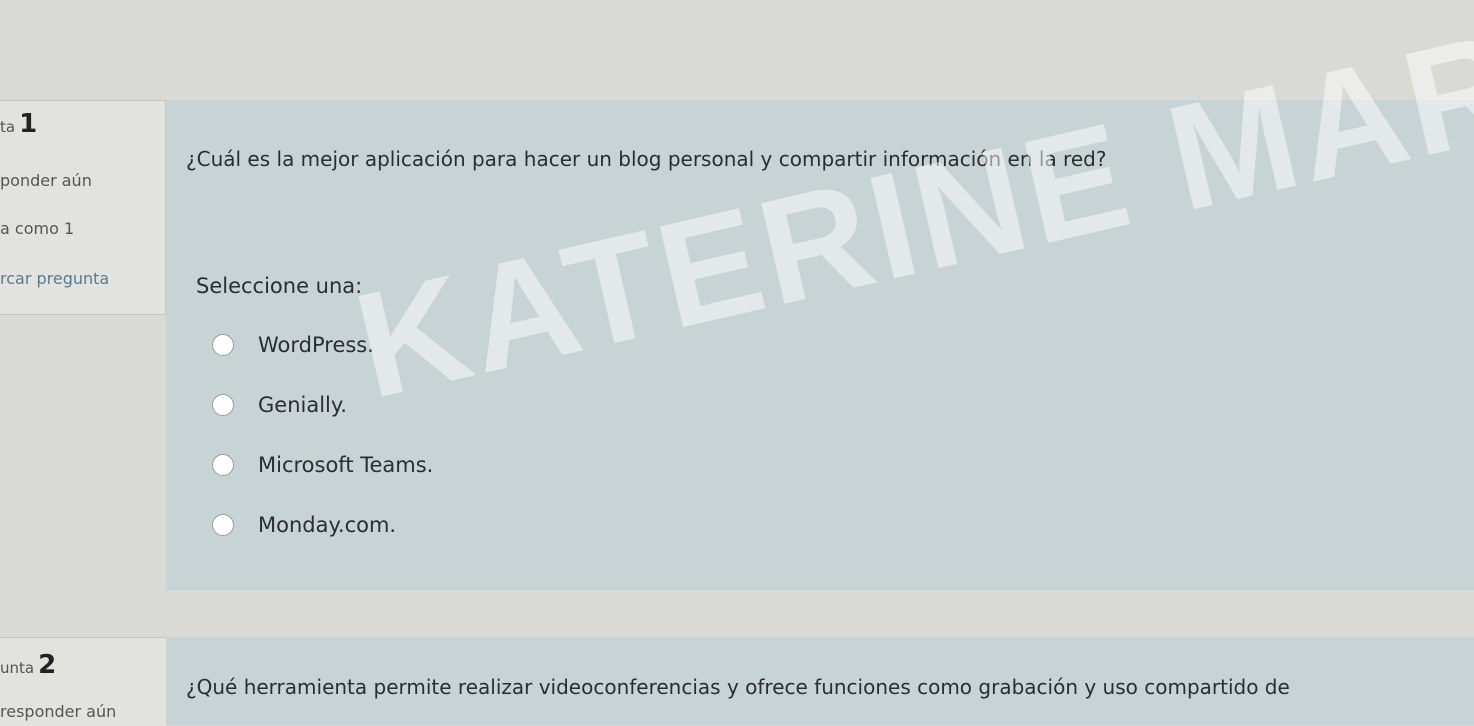 The image size is (1474, 726). I want to click on option-label: Microsoft Teams., so click(346, 465).